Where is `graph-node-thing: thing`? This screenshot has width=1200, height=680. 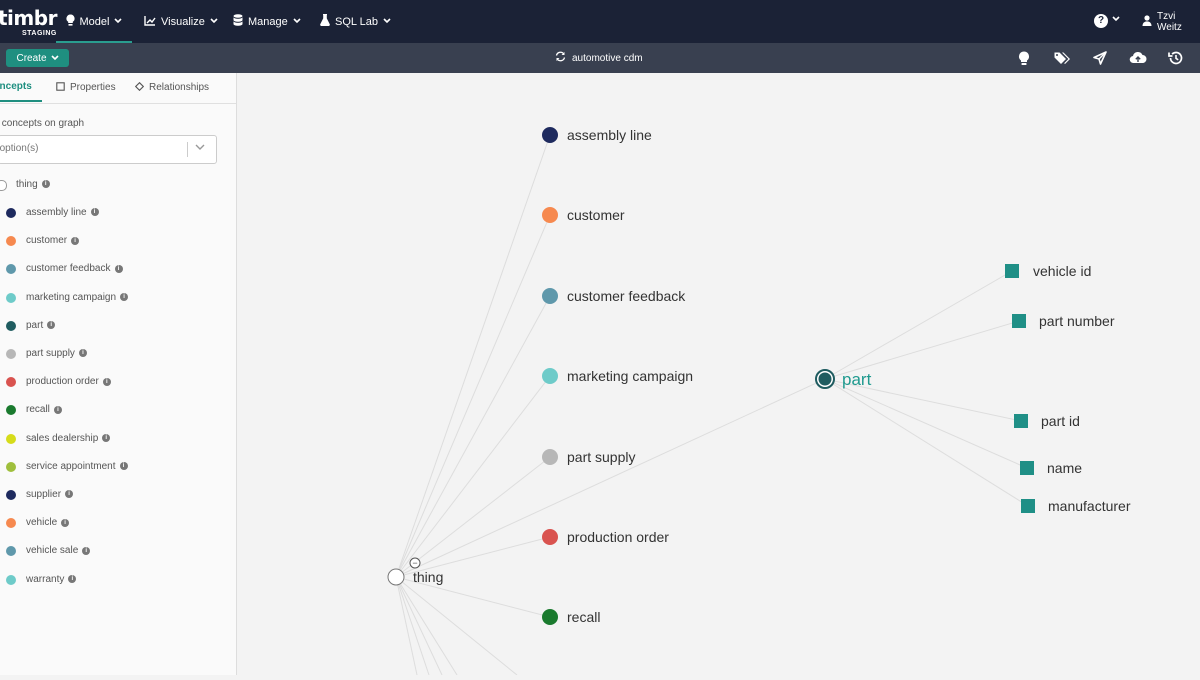 graph-node-thing: thing is located at coordinates (415, 577).